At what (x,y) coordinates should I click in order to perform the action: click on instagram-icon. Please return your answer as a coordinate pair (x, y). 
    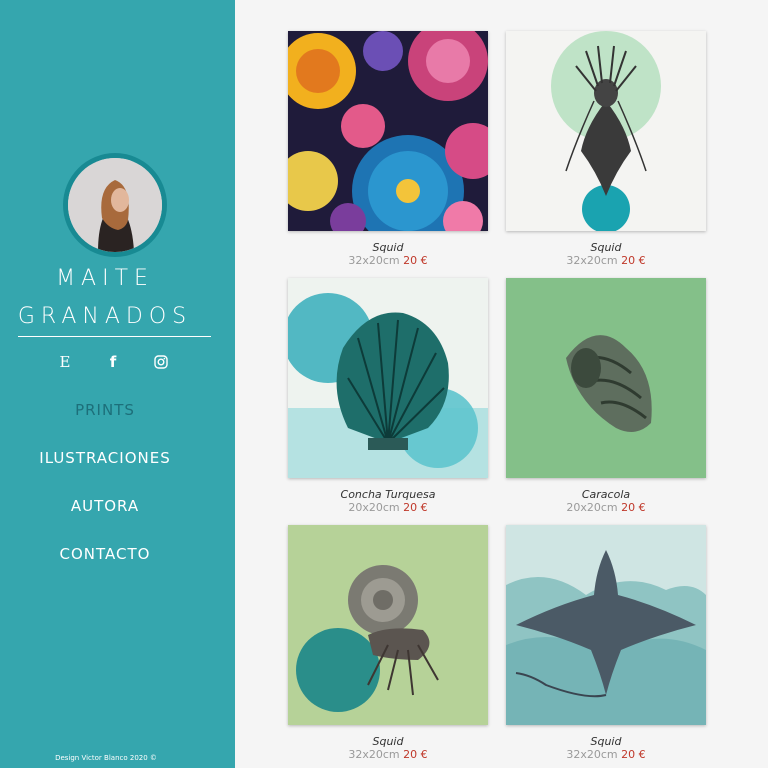
    Looking at the image, I should click on (161, 362).